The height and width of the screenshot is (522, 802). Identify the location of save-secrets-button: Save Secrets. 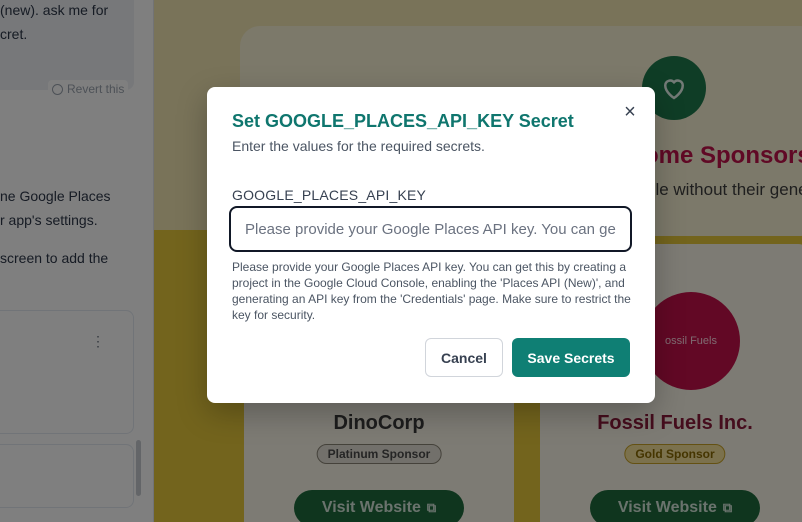
(571, 357).